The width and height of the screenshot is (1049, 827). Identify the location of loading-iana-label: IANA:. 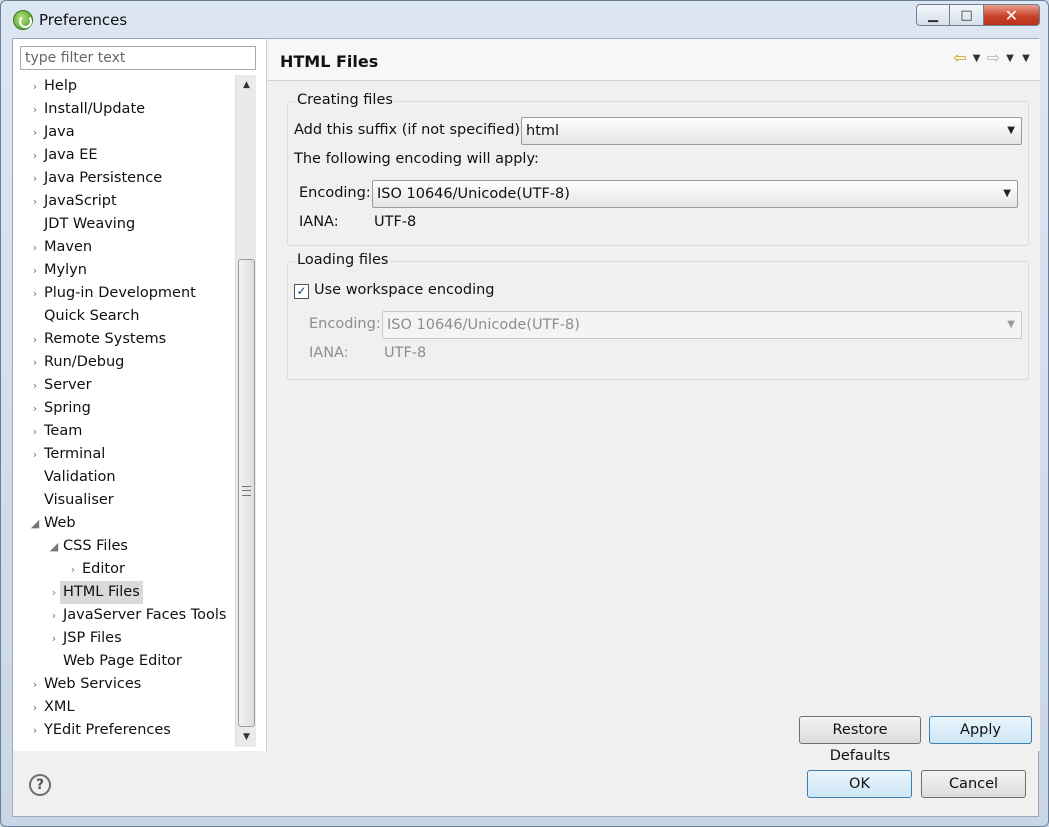
(329, 353).